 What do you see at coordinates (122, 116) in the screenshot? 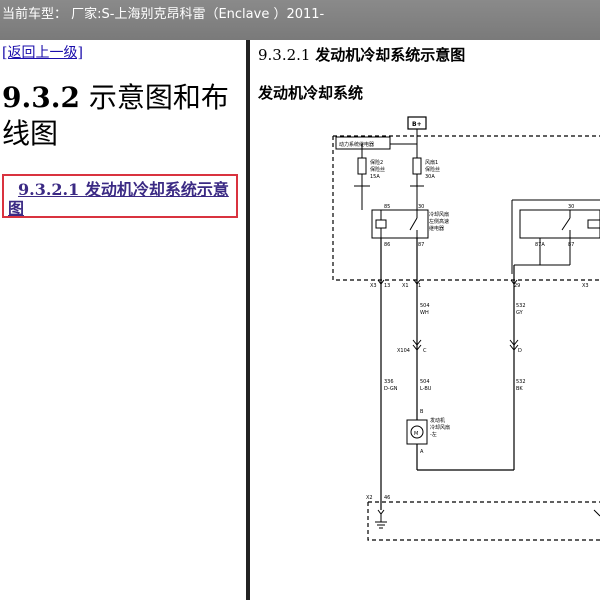
I see `section-heading: 9.3.2 示意图和布线图` at bounding box center [122, 116].